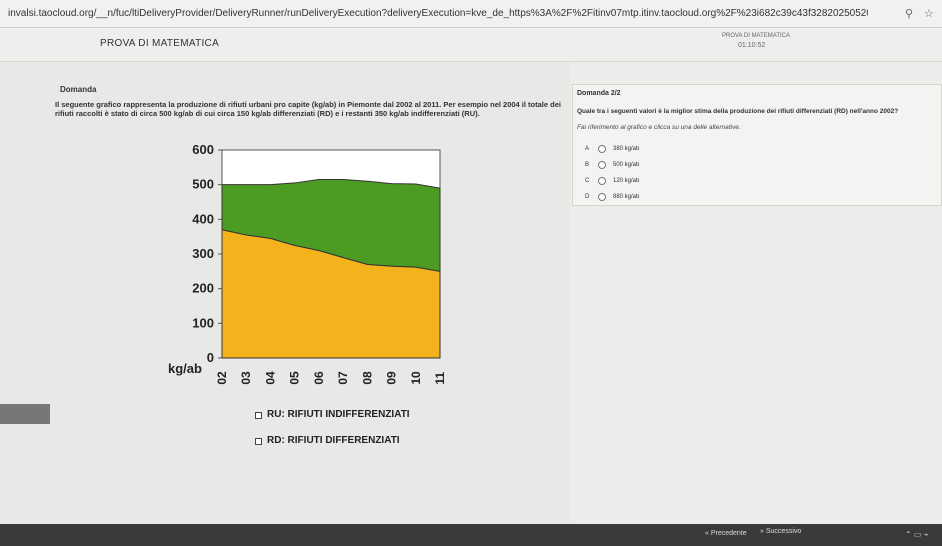 The width and height of the screenshot is (942, 546). I want to click on test-title-small: PROVA DI MATEMATICA, so click(756, 36).